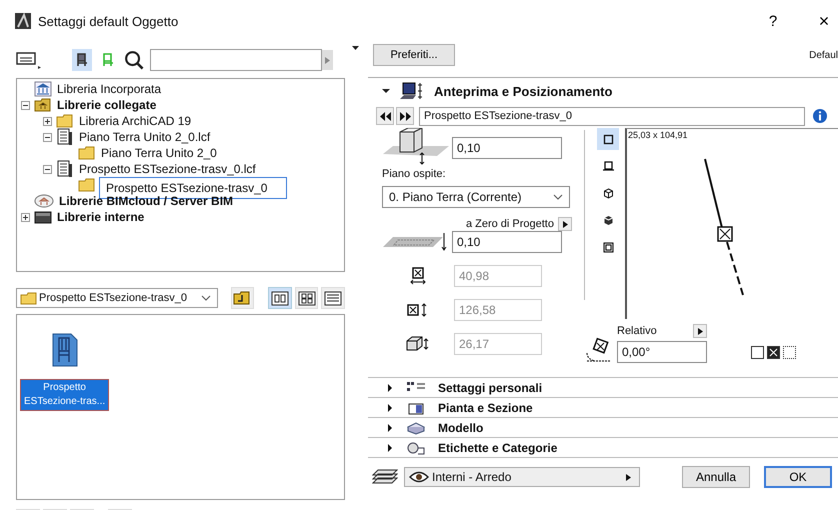 The width and height of the screenshot is (838, 510). What do you see at coordinates (106, 105) in the screenshot?
I see `tree-item: Librerie collegate` at bounding box center [106, 105].